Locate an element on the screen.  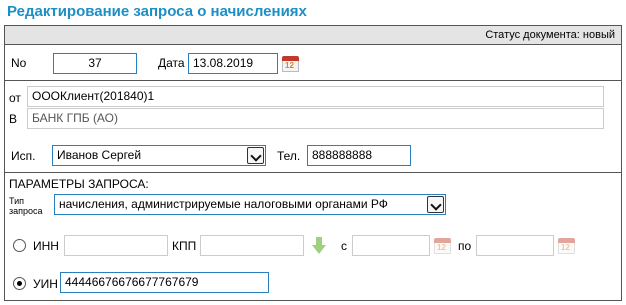
executor-select: Иванов Сергей is located at coordinates (159, 155).